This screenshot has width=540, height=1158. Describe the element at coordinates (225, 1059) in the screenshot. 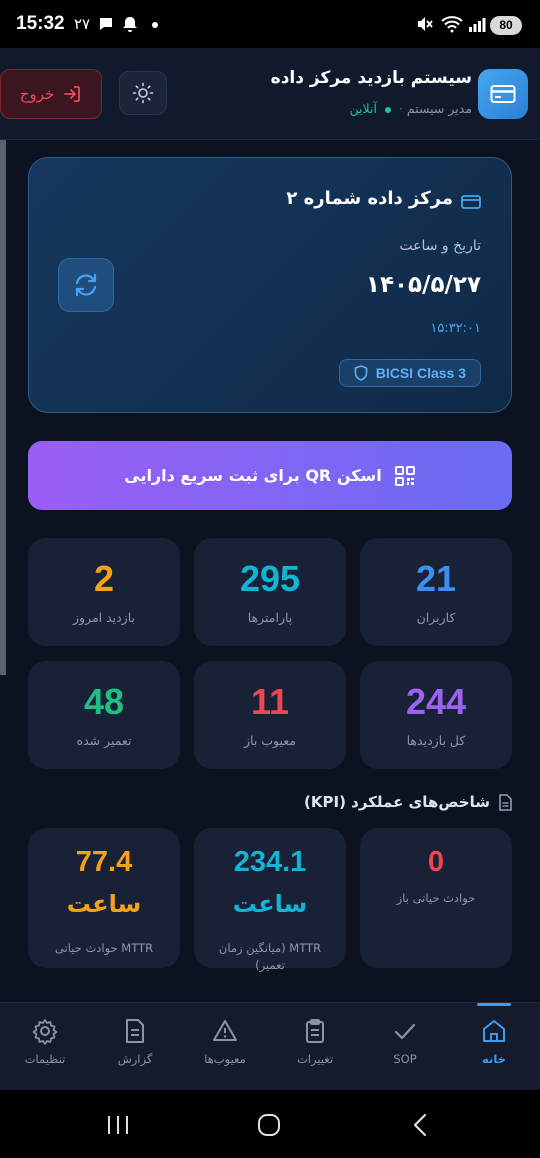

I see `nav-label: معیوب‌ها` at that location.